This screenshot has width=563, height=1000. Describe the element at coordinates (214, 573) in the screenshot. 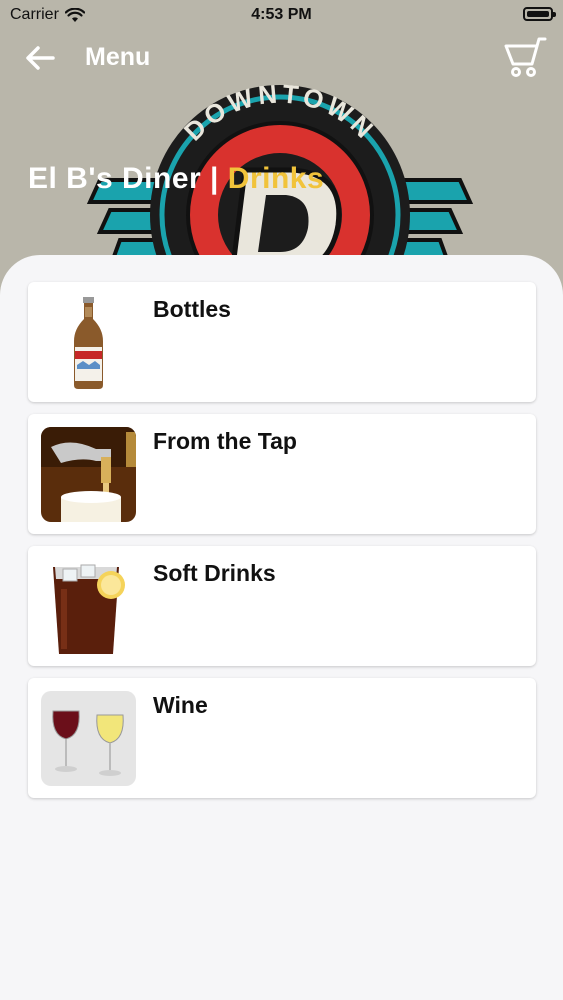

I see `category-label: Soft Drinks` at that location.